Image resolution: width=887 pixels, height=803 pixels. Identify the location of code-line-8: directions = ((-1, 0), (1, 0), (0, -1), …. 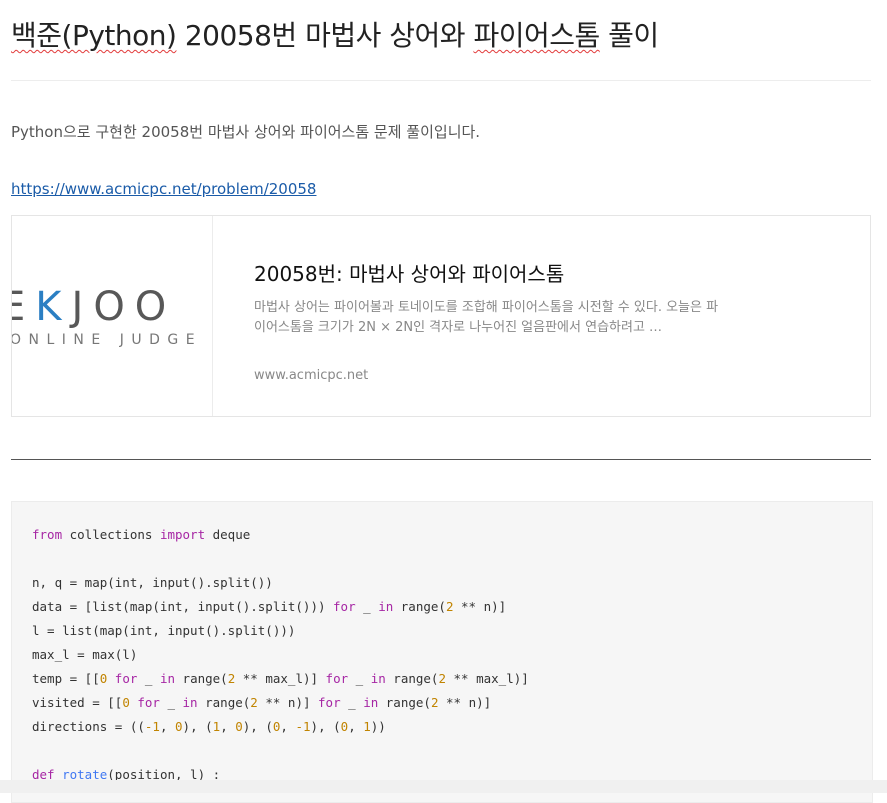
(209, 726).